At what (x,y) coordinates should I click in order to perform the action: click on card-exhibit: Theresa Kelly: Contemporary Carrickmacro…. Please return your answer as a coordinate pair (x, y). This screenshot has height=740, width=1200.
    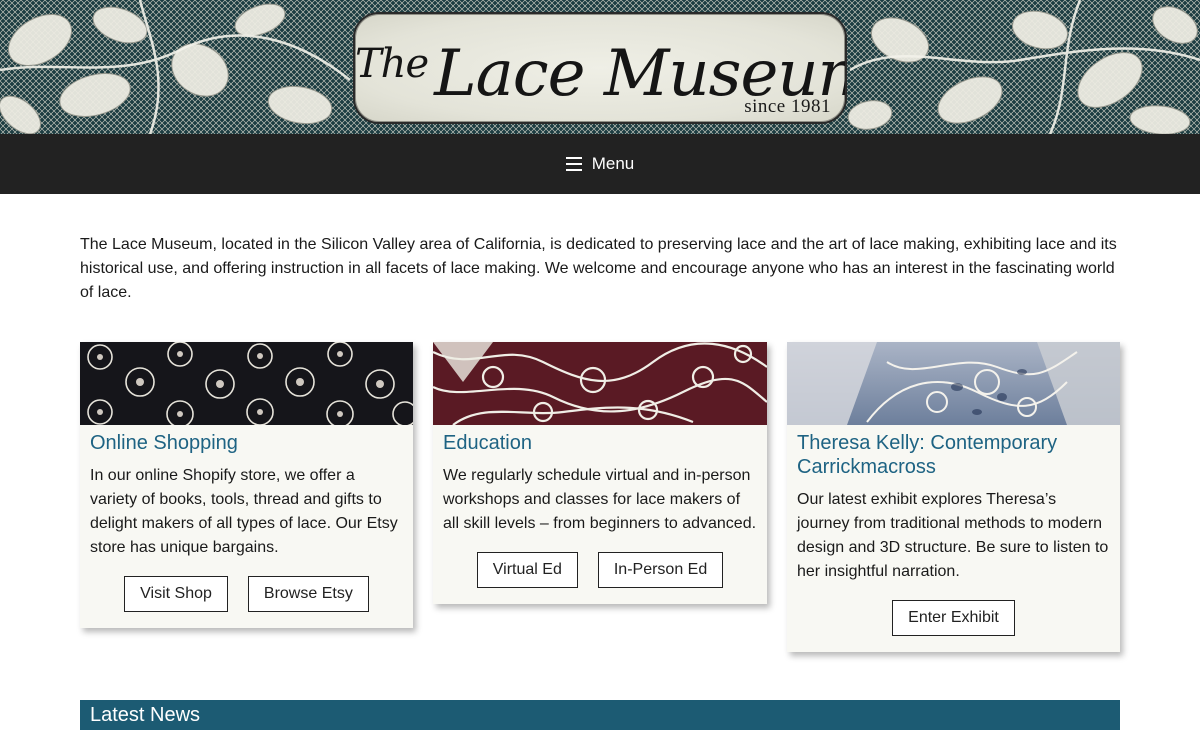
    Looking at the image, I should click on (953, 497).